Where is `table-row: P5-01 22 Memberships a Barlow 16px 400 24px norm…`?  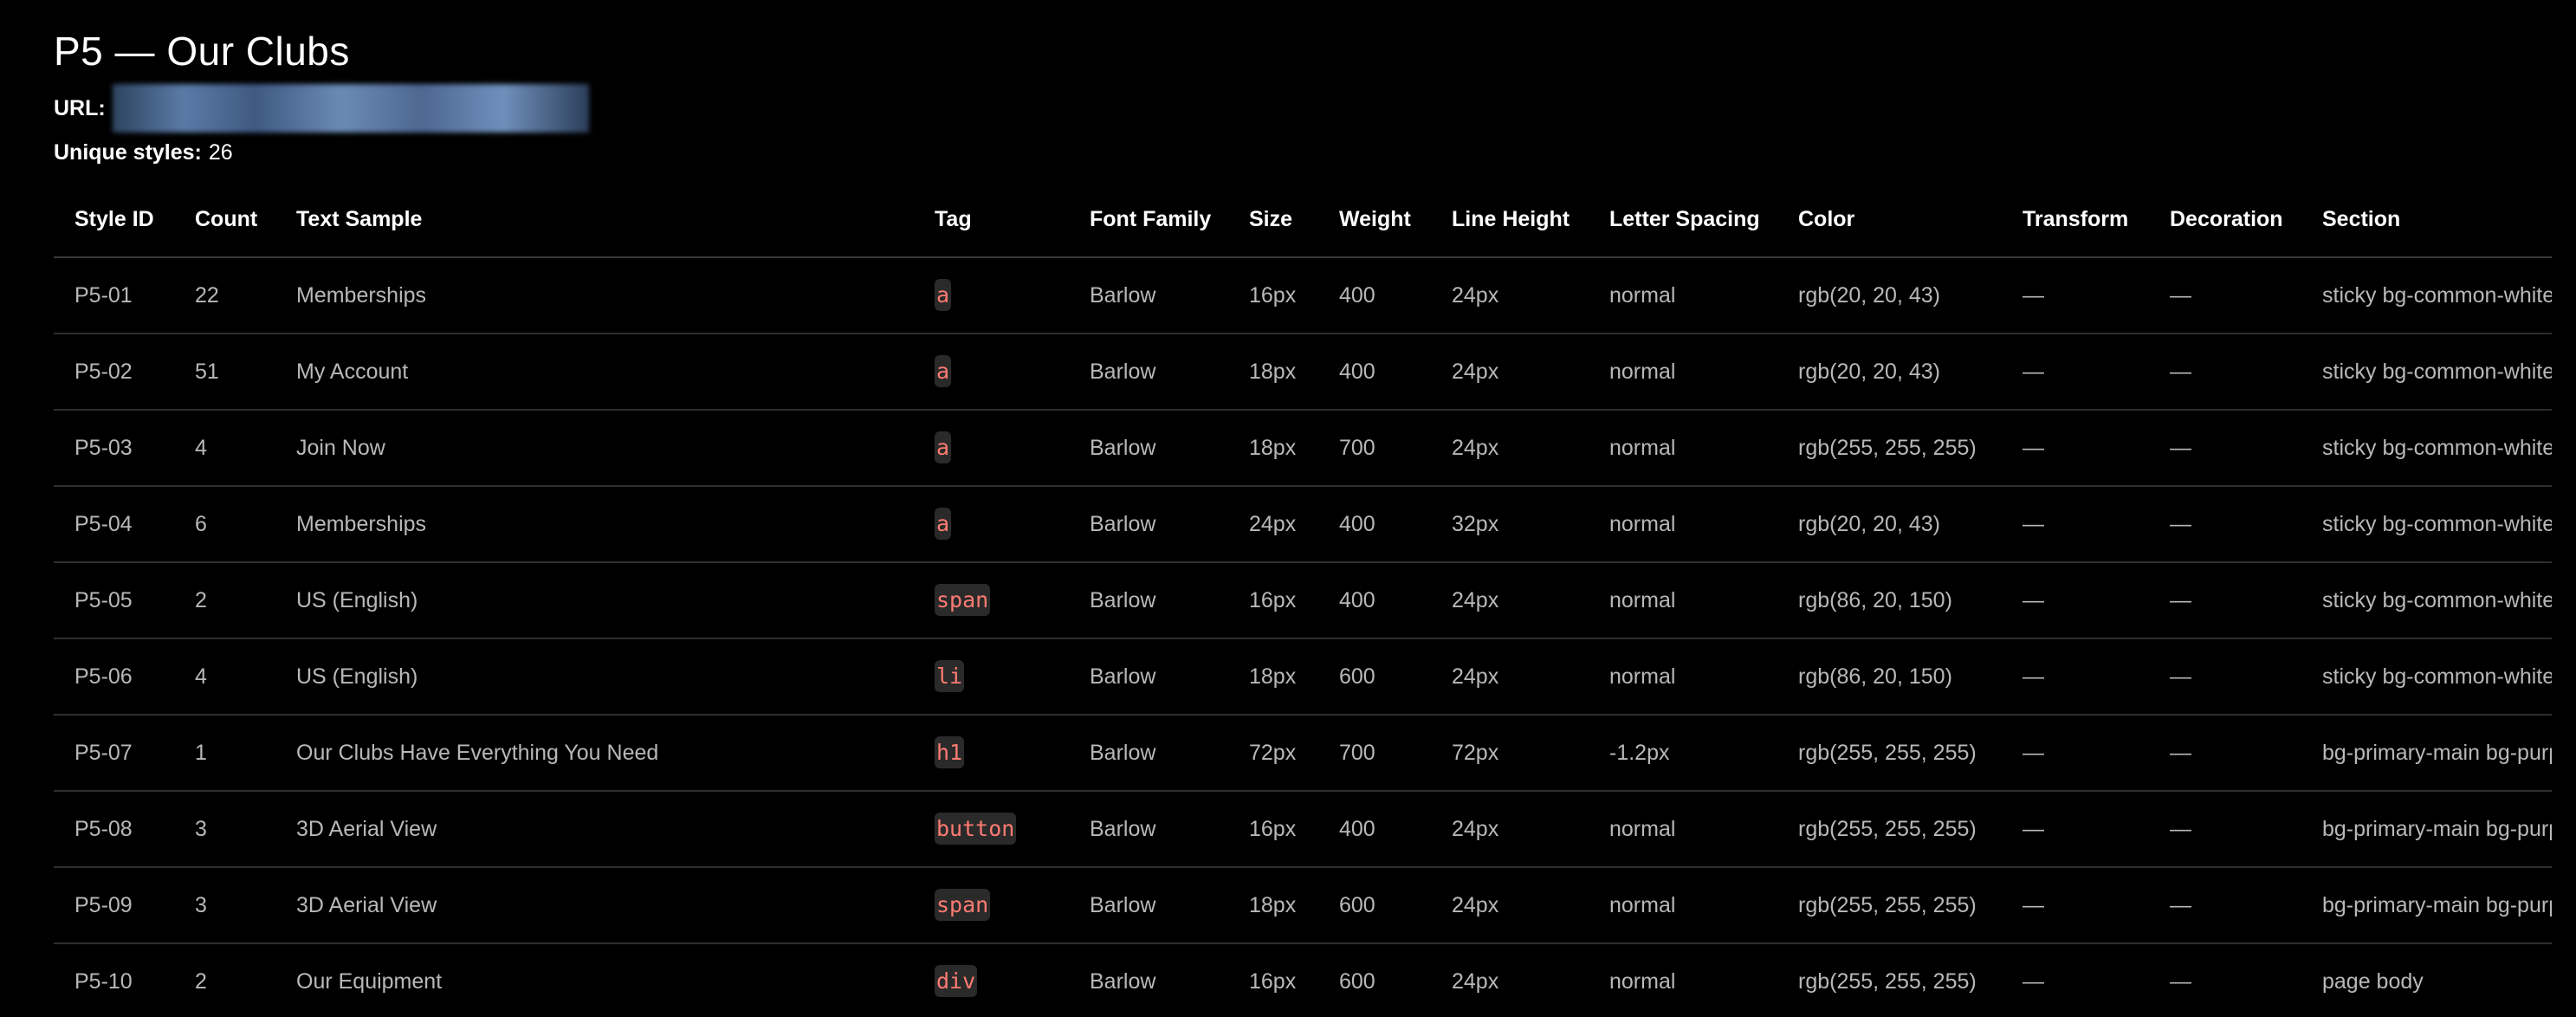
table-row: P5-01 22 Memberships a Barlow 16px 400 24px norm… is located at coordinates (1303, 295).